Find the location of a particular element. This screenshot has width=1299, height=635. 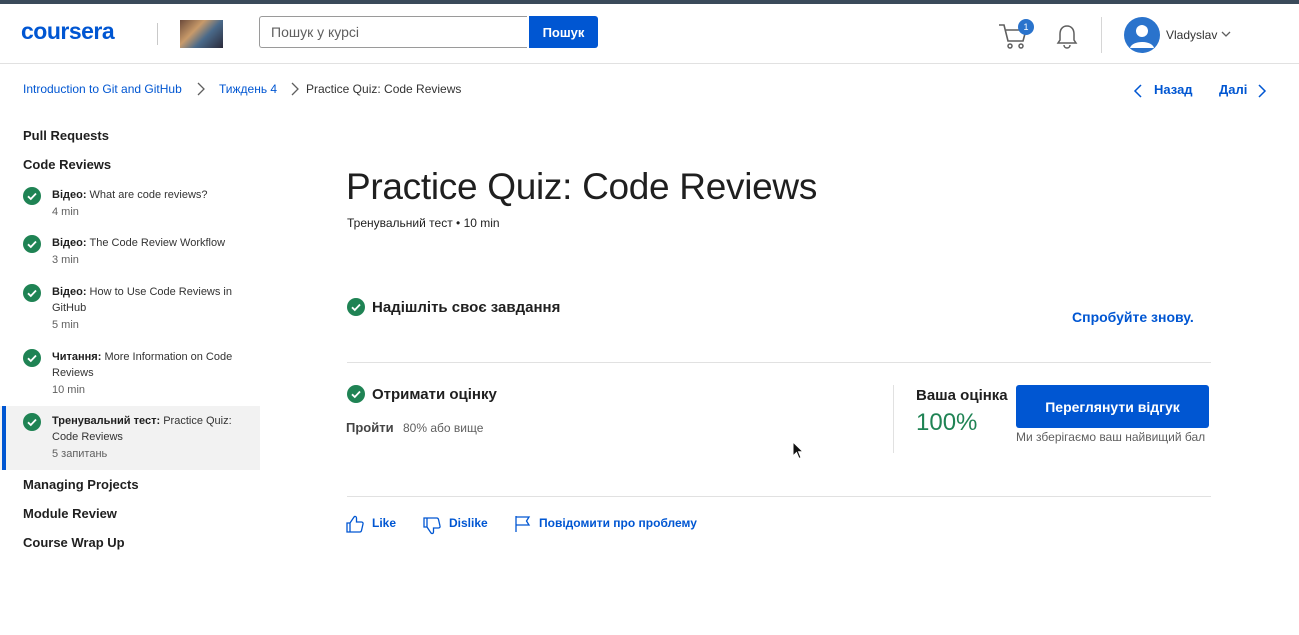

avatar is located at coordinates (1142, 35).